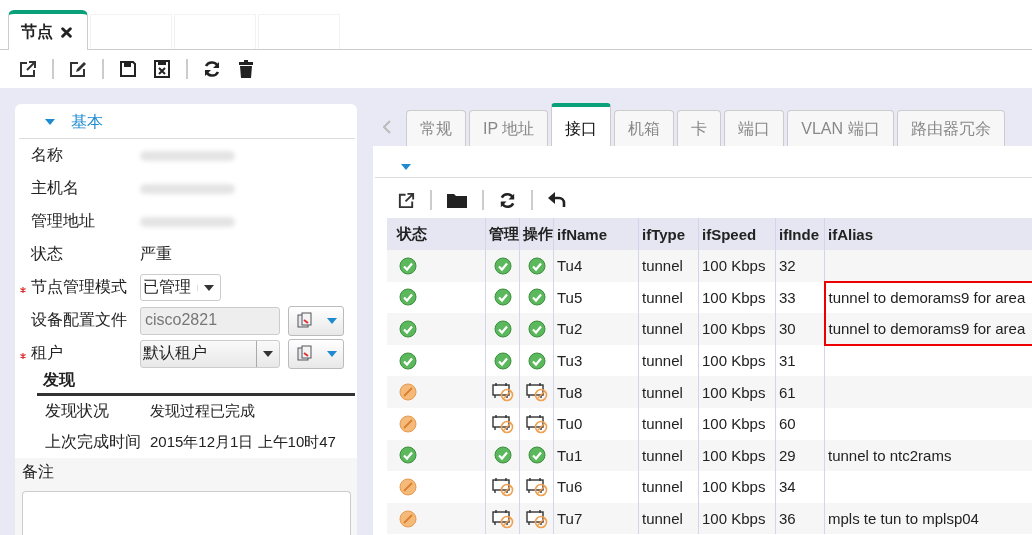  What do you see at coordinates (202, 411) in the screenshot?
I see `field-value: 发现过程已完成` at bounding box center [202, 411].